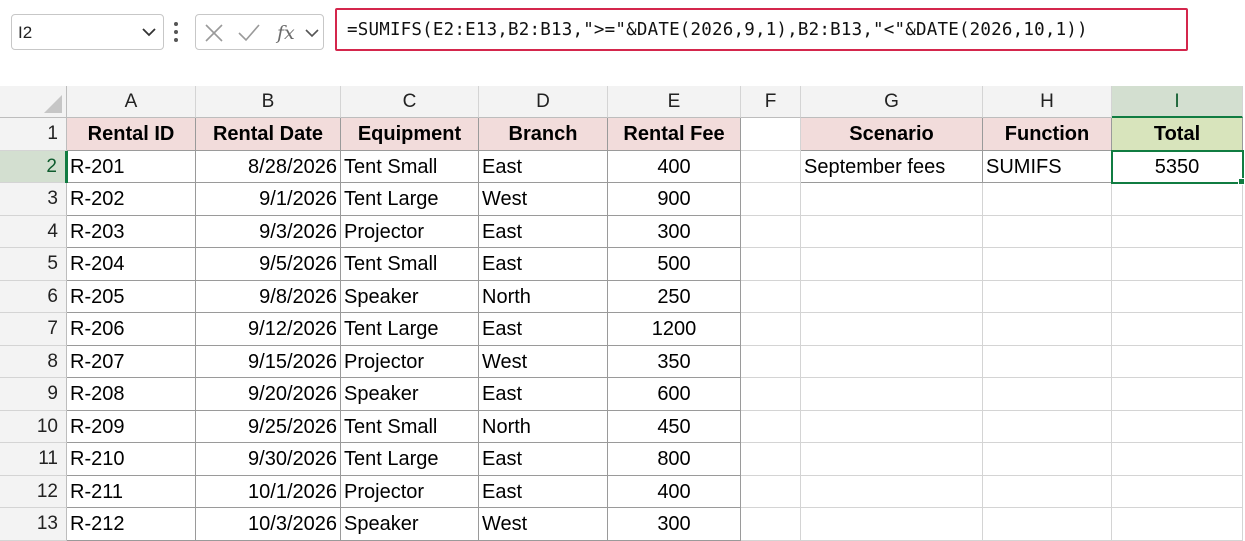  I want to click on table-cell: 9/12/2026, so click(268, 329).